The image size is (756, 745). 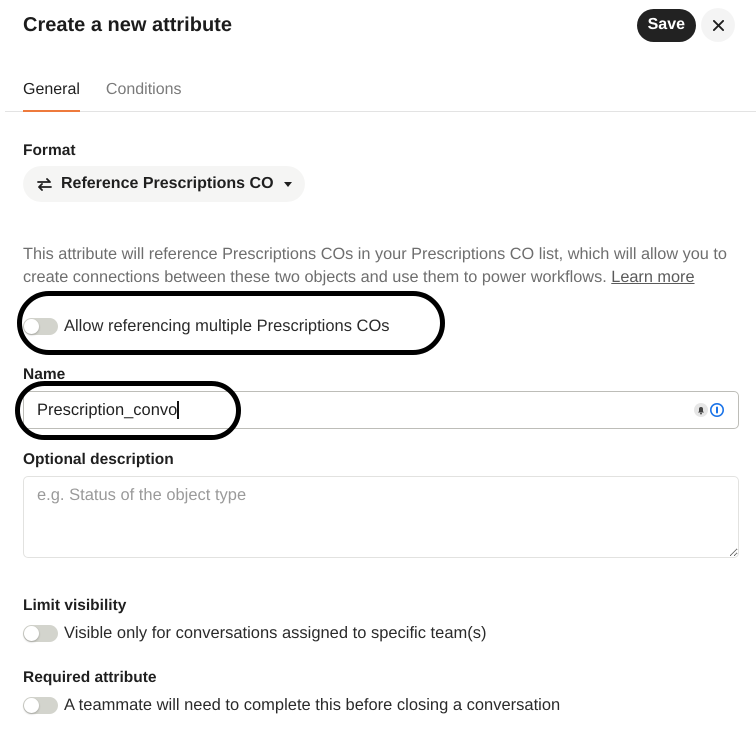 What do you see at coordinates (381, 517) in the screenshot?
I see `description-textarea: e.g. Status of the object type` at bounding box center [381, 517].